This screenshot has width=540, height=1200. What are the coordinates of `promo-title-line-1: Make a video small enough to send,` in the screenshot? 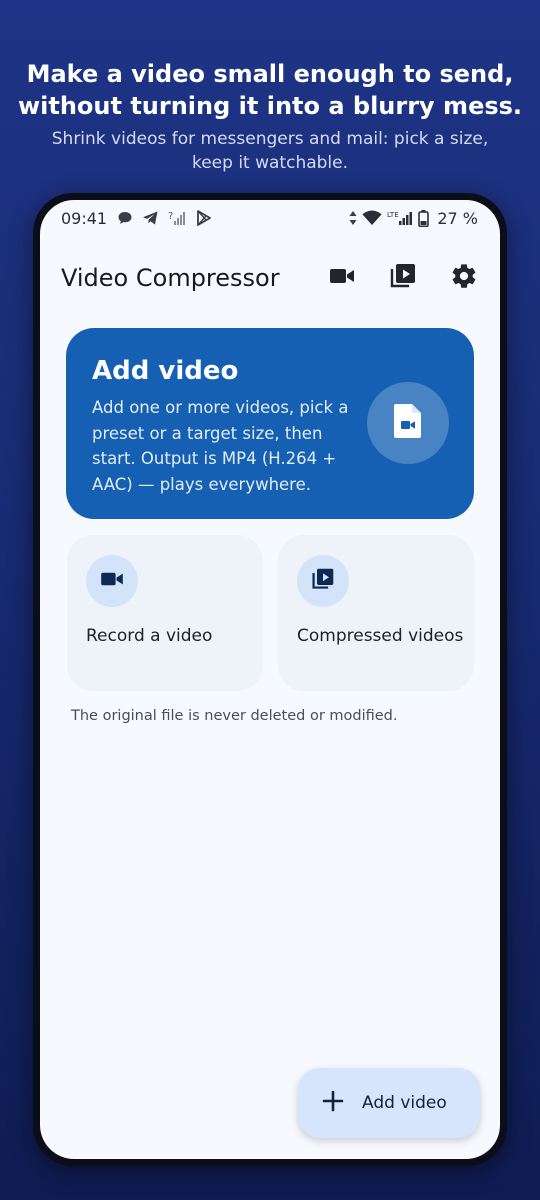 It's located at (270, 74).